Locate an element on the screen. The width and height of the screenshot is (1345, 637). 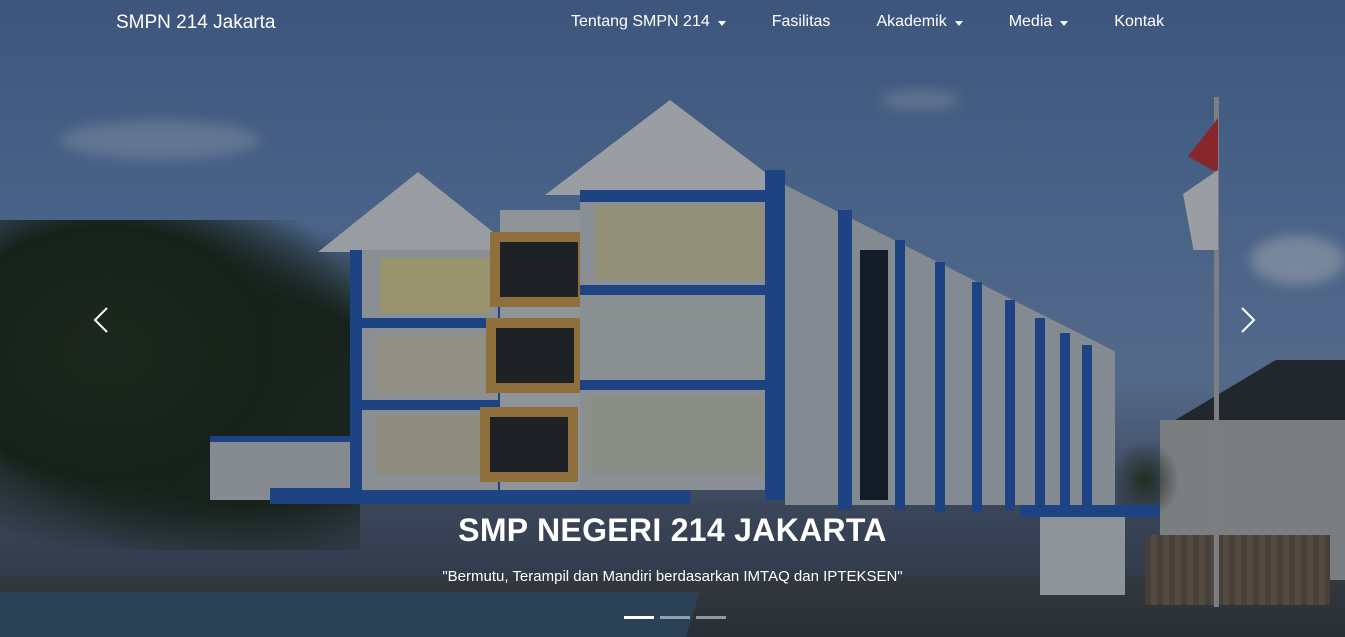
nav-item-fasilitas: Fasilitas is located at coordinates (801, 22).